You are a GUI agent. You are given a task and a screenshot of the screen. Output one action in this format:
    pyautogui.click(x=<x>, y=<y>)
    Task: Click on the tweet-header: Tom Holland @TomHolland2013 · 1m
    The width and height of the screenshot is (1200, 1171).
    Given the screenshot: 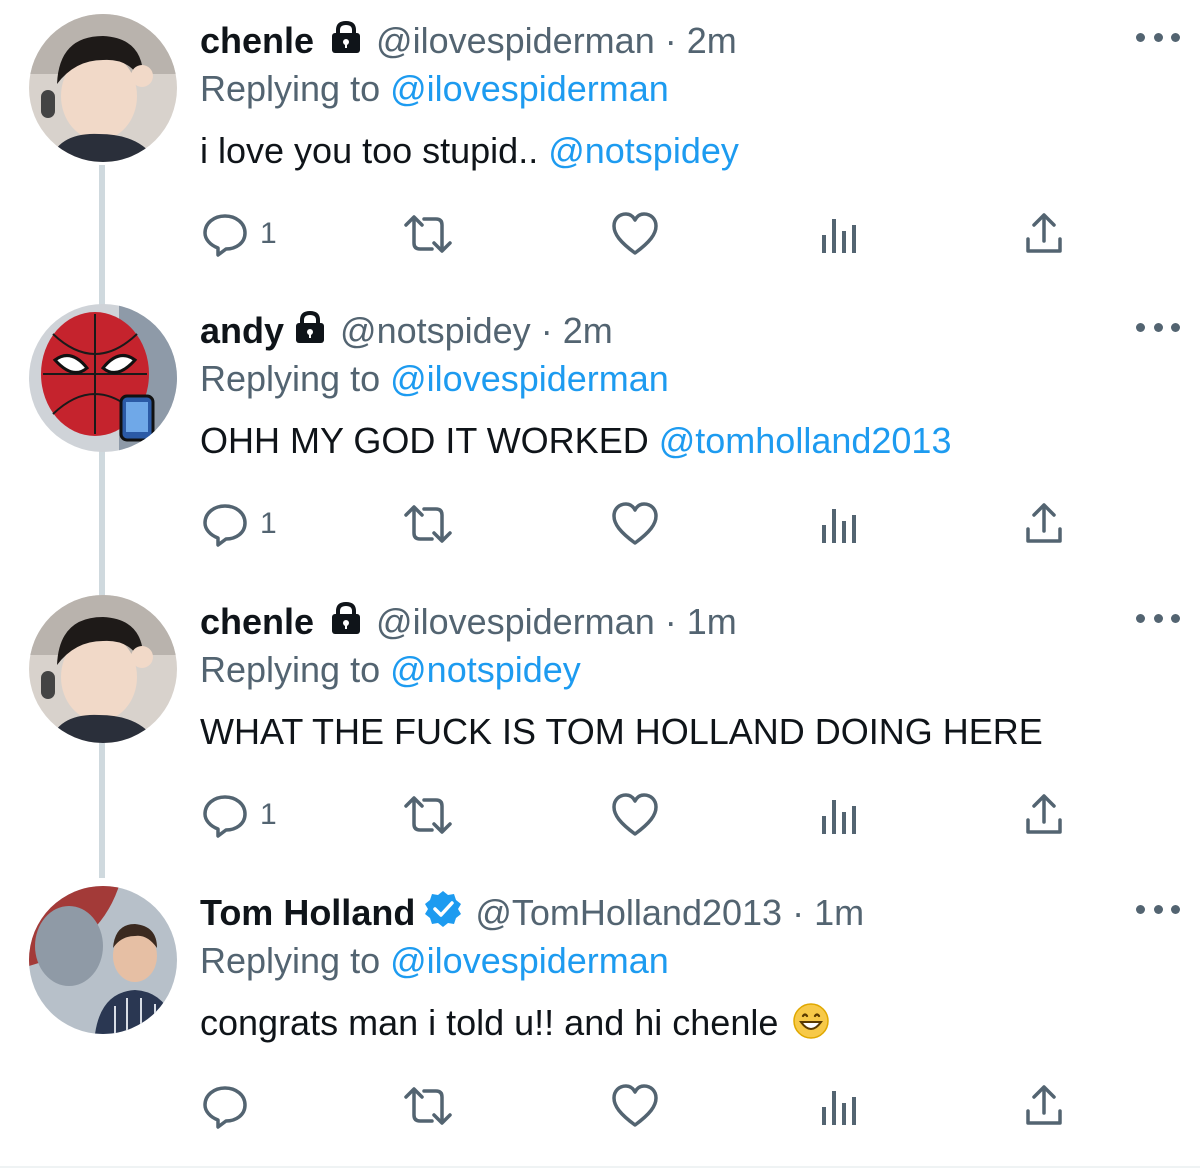 What is the action you would take?
    pyautogui.click(x=532, y=913)
    